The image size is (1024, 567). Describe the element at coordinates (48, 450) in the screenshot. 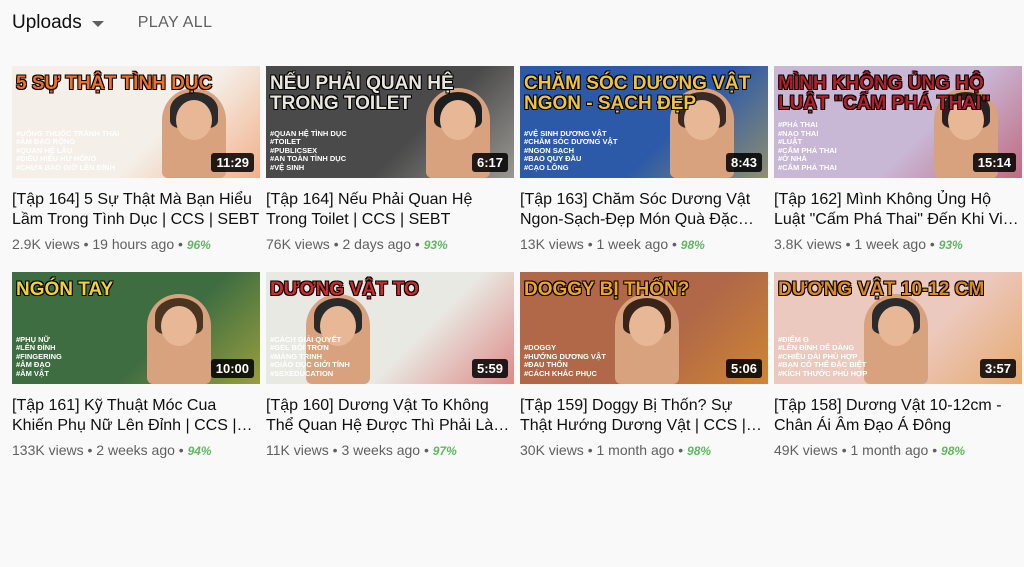

I see `view-count: 133K views` at that location.